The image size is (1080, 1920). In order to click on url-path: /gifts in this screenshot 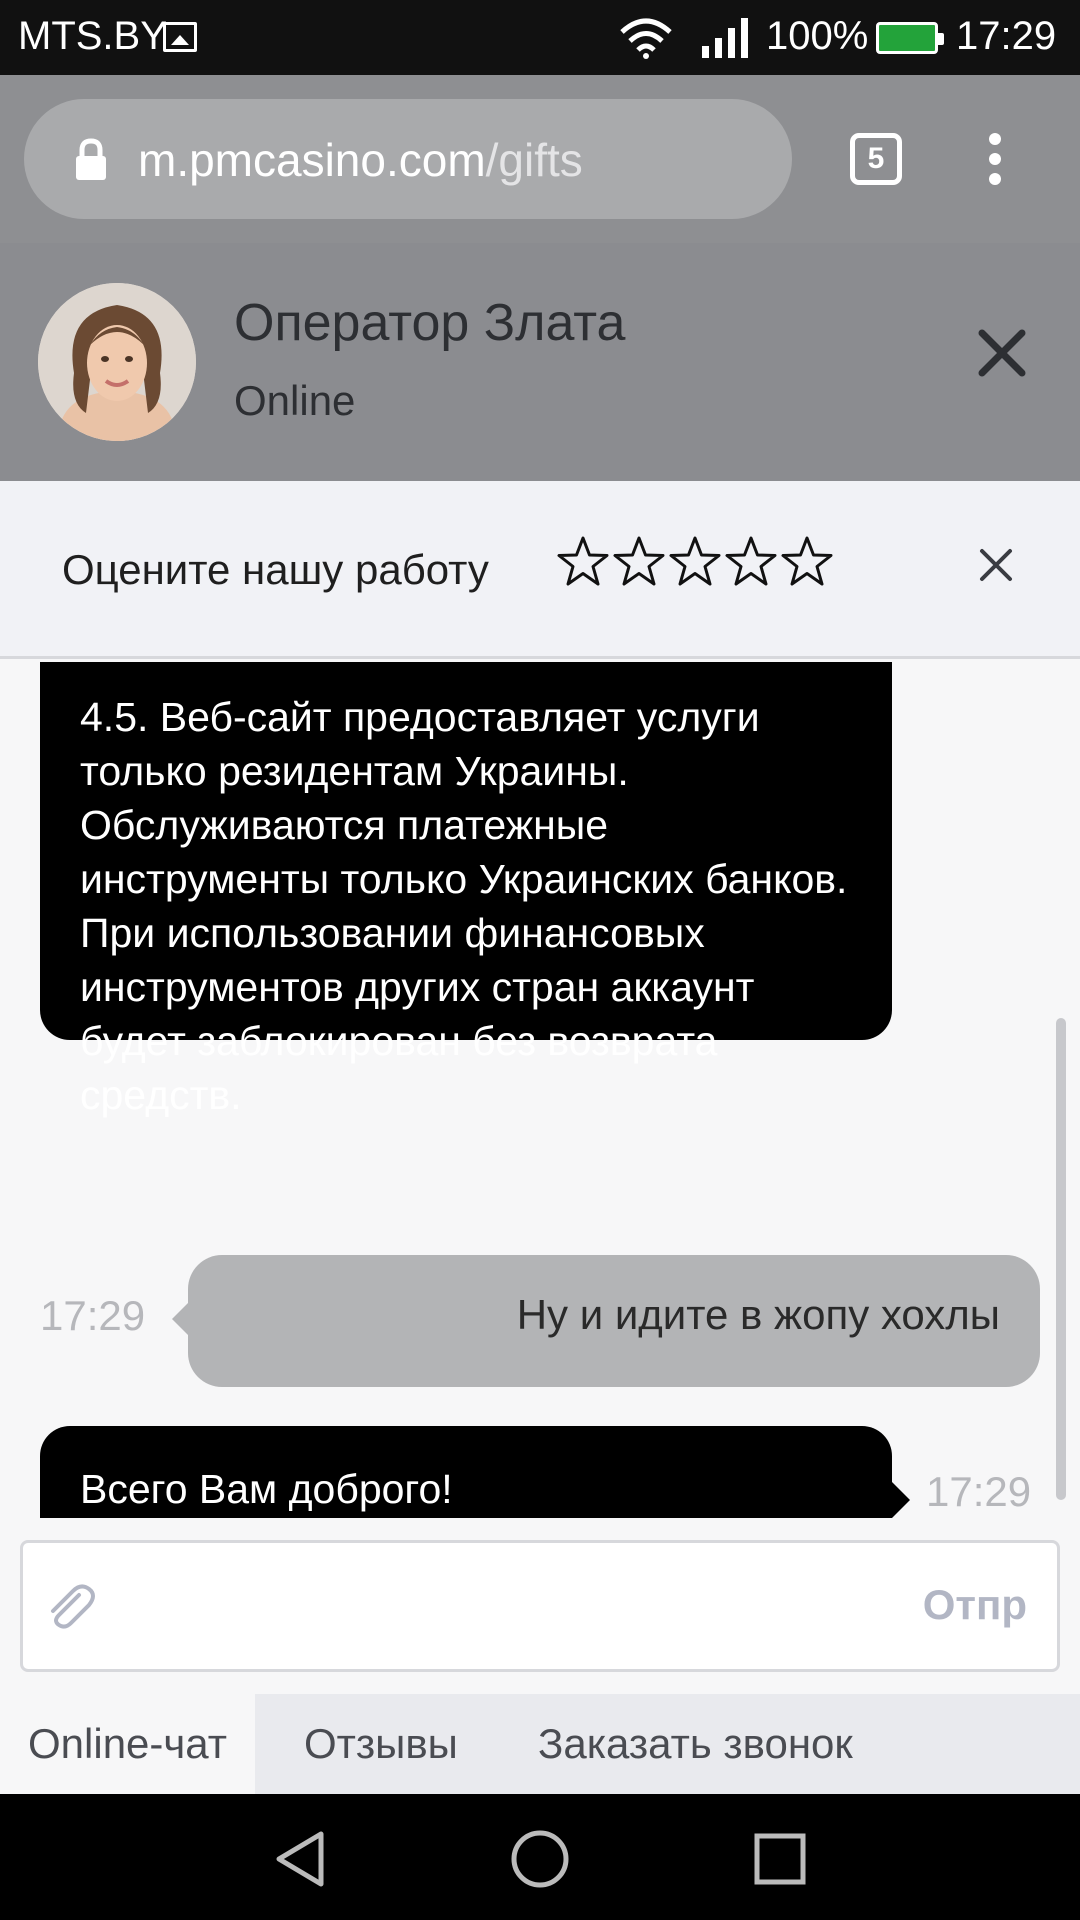, I will do `click(534, 160)`.